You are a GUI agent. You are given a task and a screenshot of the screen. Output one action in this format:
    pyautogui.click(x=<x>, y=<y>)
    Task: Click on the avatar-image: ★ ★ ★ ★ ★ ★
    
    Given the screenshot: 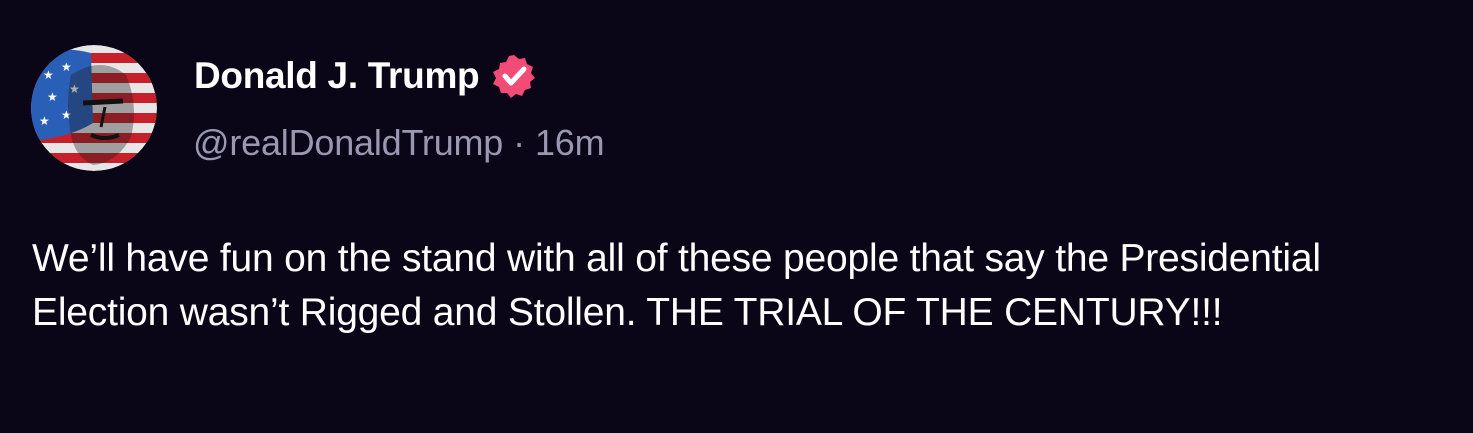 What is the action you would take?
    pyautogui.click(x=94, y=108)
    